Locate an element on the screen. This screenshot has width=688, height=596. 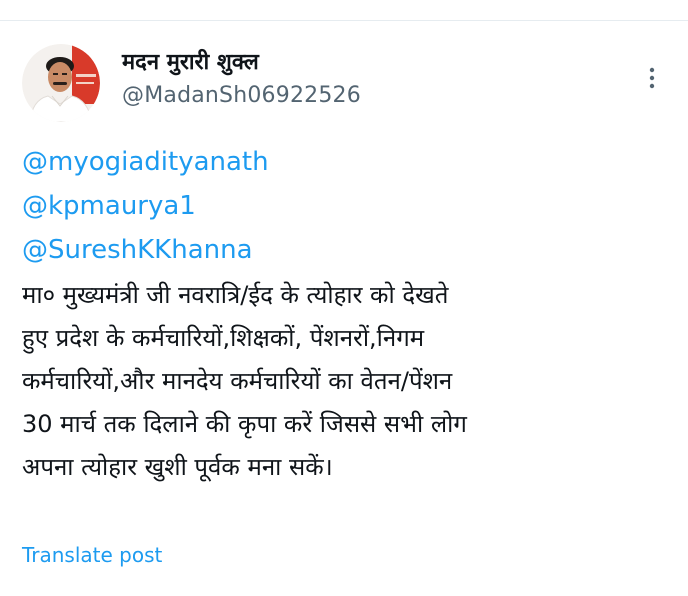
post-header: मदन मुरारी शुक्ल @MadanSh06922526 is located at coordinates (362, 80).